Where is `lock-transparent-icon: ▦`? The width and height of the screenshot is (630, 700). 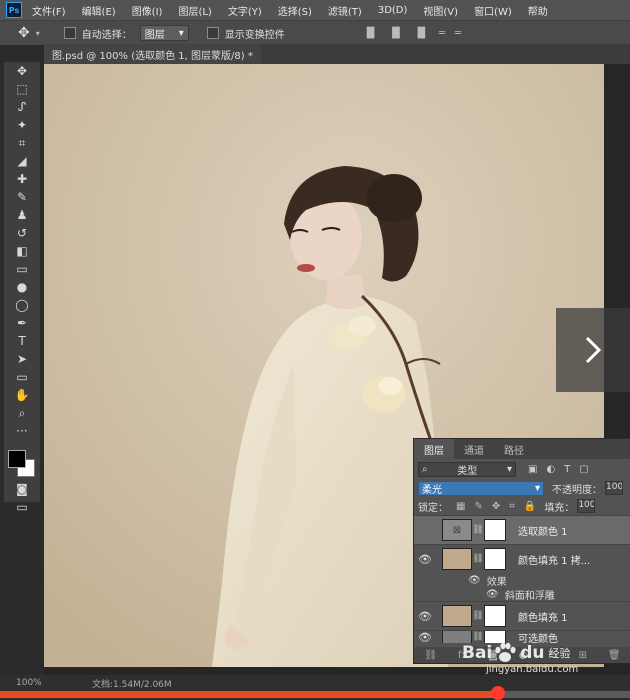 lock-transparent-icon: ▦ is located at coordinates (460, 506).